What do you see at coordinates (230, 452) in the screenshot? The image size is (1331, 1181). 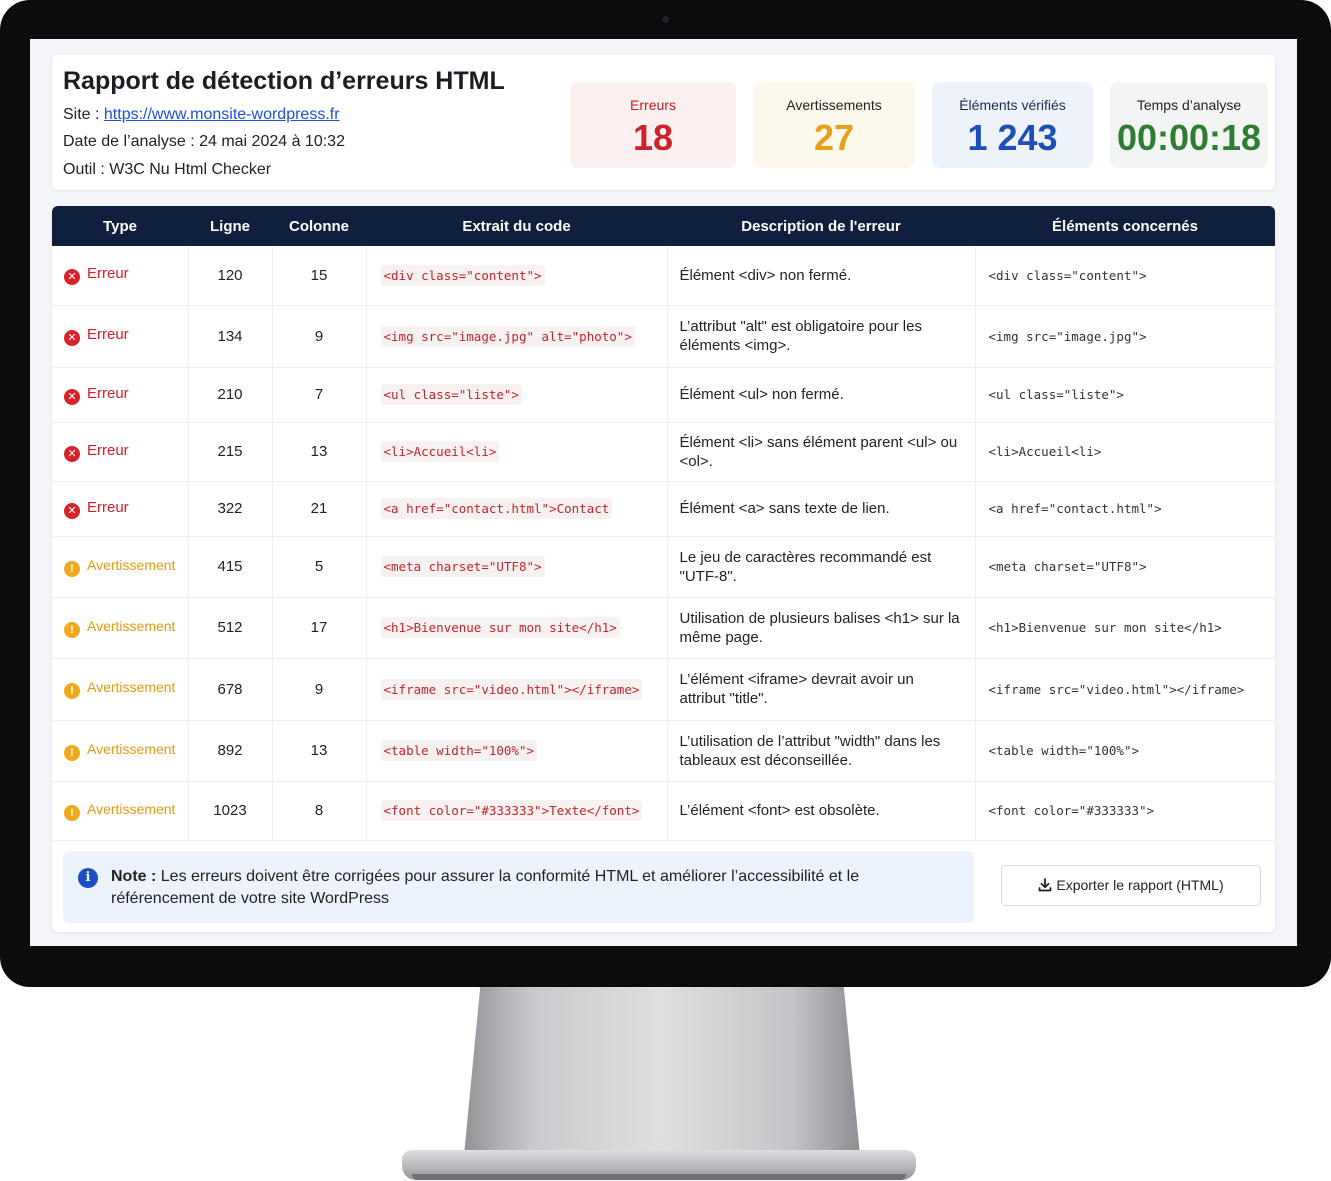 I see `line-cell: 215` at bounding box center [230, 452].